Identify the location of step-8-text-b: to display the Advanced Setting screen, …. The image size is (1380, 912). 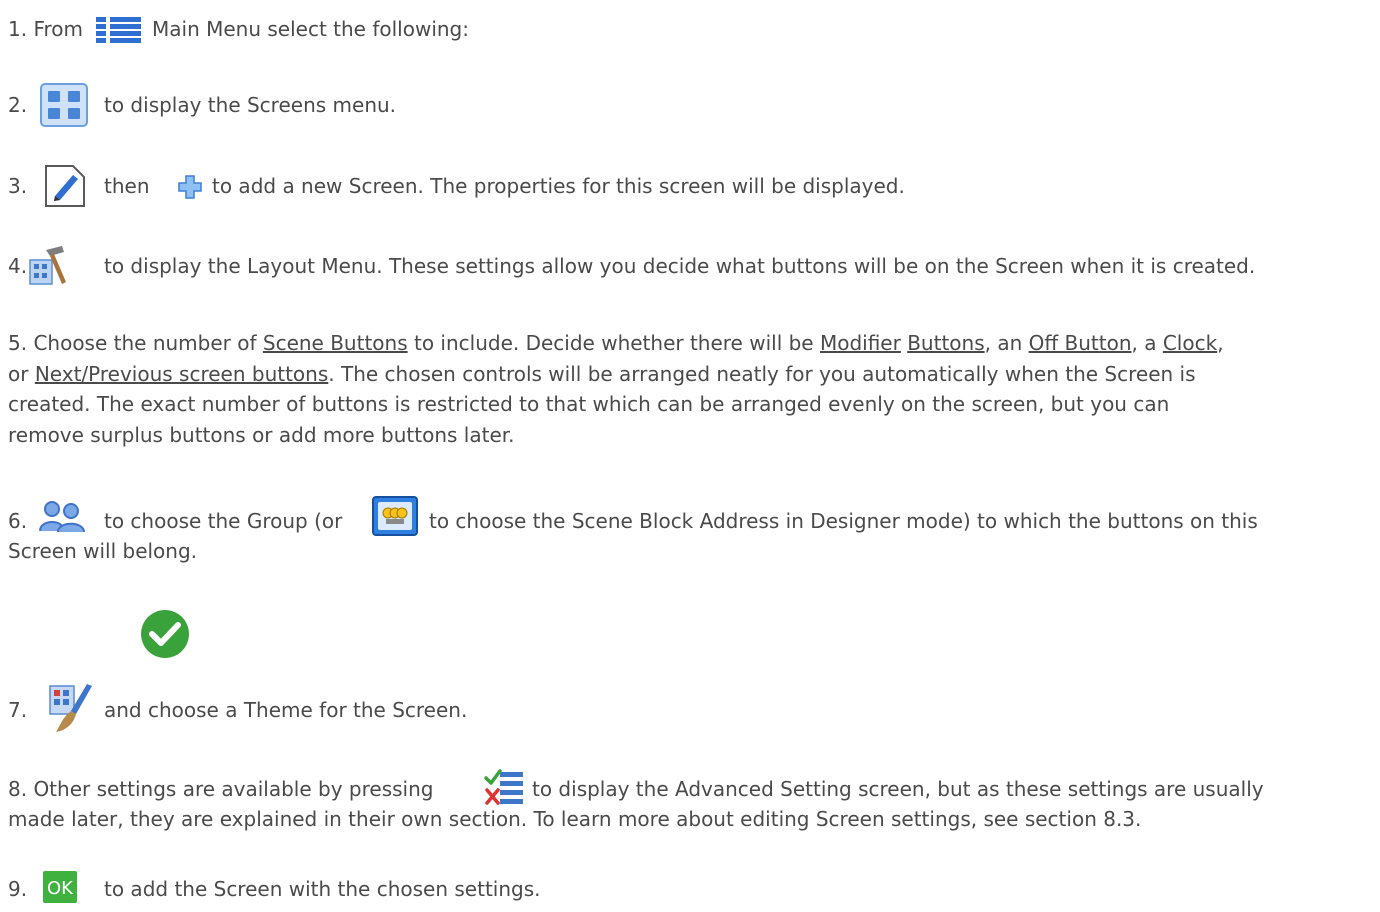
(898, 789).